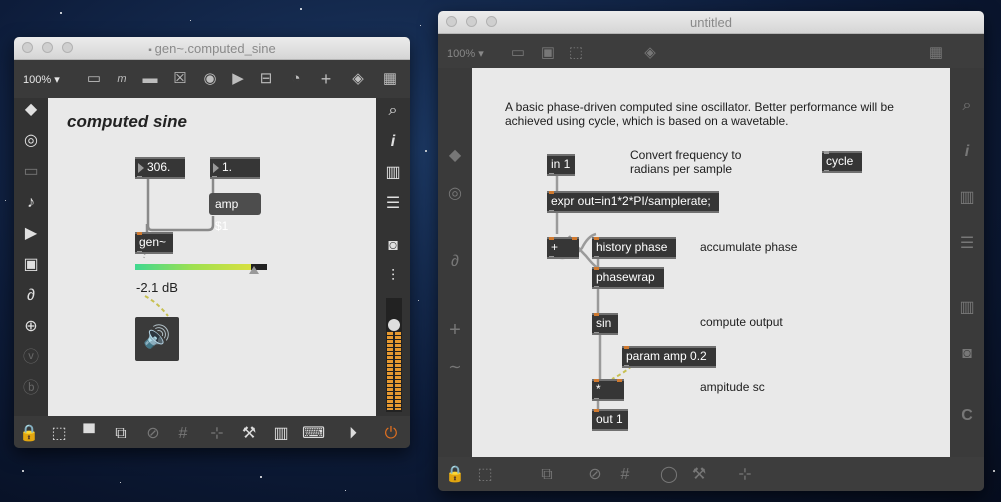 The image size is (1001, 502). What do you see at coordinates (967, 416) in the screenshot?
I see `c-icon: C` at bounding box center [967, 416].